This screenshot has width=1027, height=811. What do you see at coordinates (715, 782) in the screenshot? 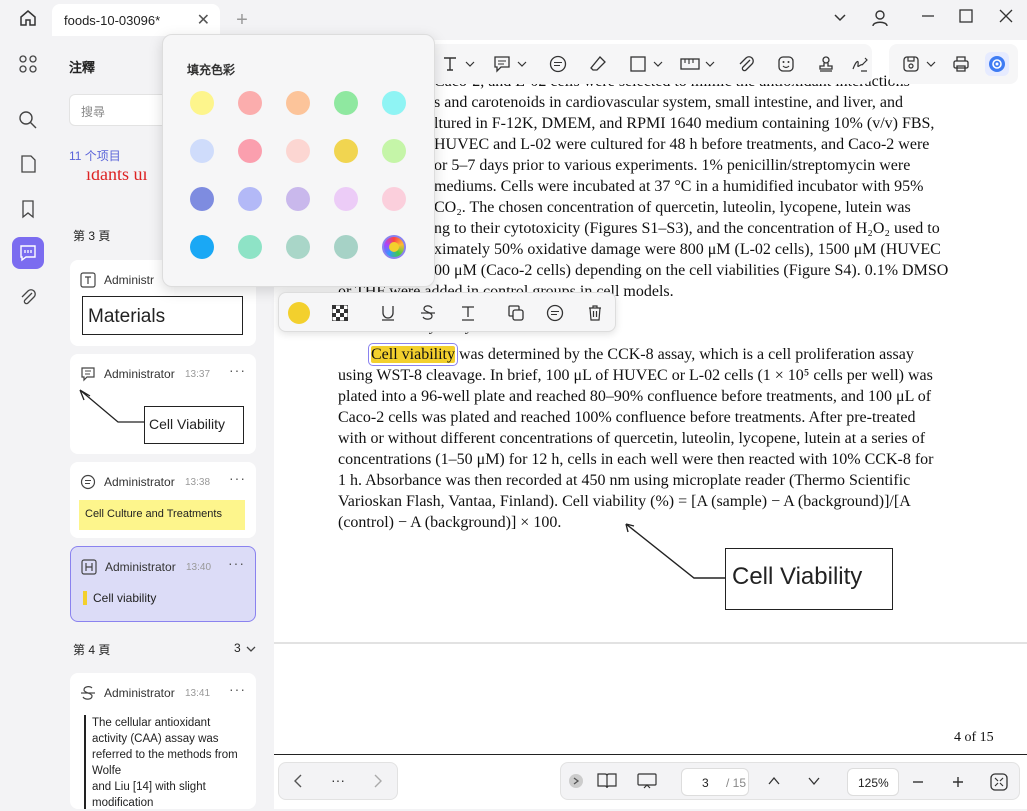
I see `page-number-input: 3 / 15` at bounding box center [715, 782].